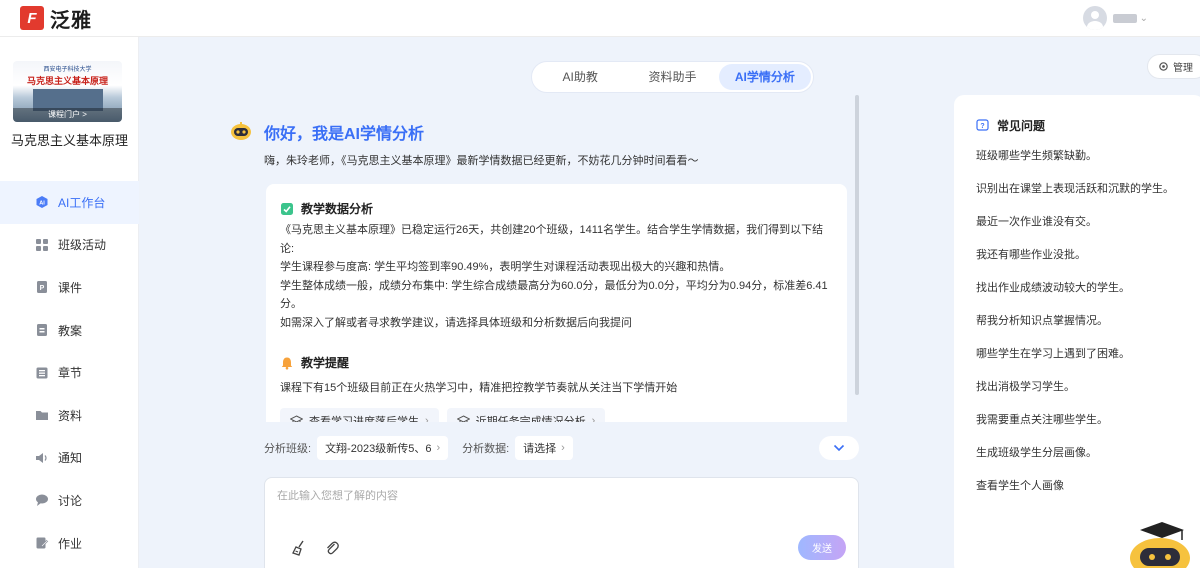 The image size is (1200, 568). Describe the element at coordinates (764, 77) in the screenshot. I see `tab-ai-learning-analysis: AI学情分析` at that location.